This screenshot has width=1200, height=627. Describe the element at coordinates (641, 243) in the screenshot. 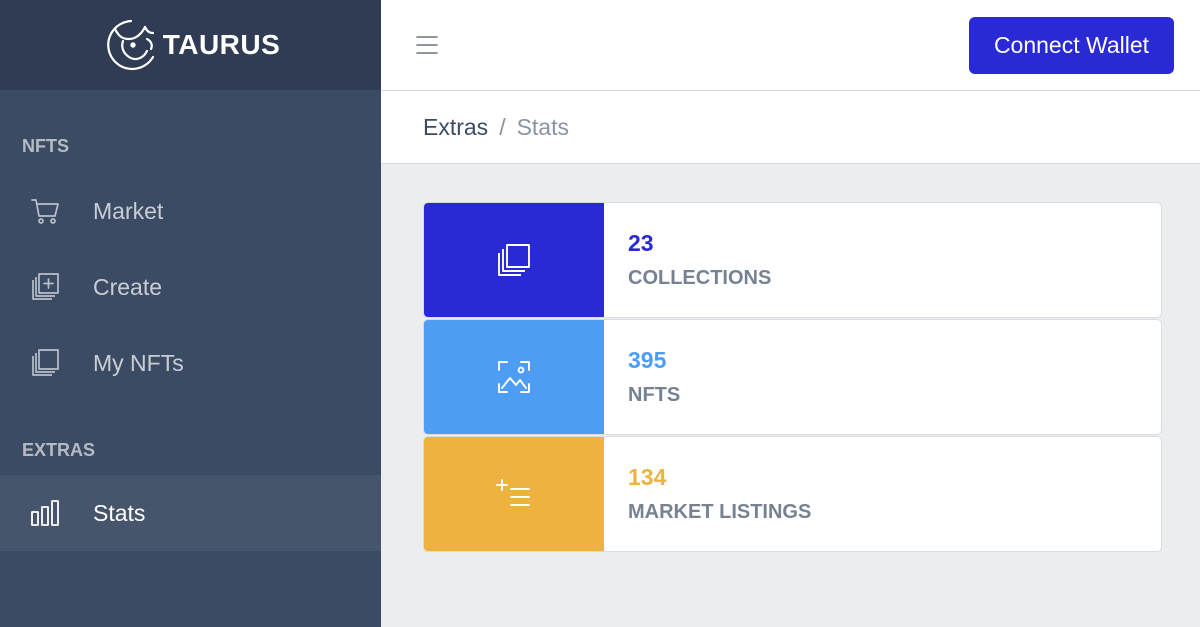

I see `stat-value: 23` at that location.